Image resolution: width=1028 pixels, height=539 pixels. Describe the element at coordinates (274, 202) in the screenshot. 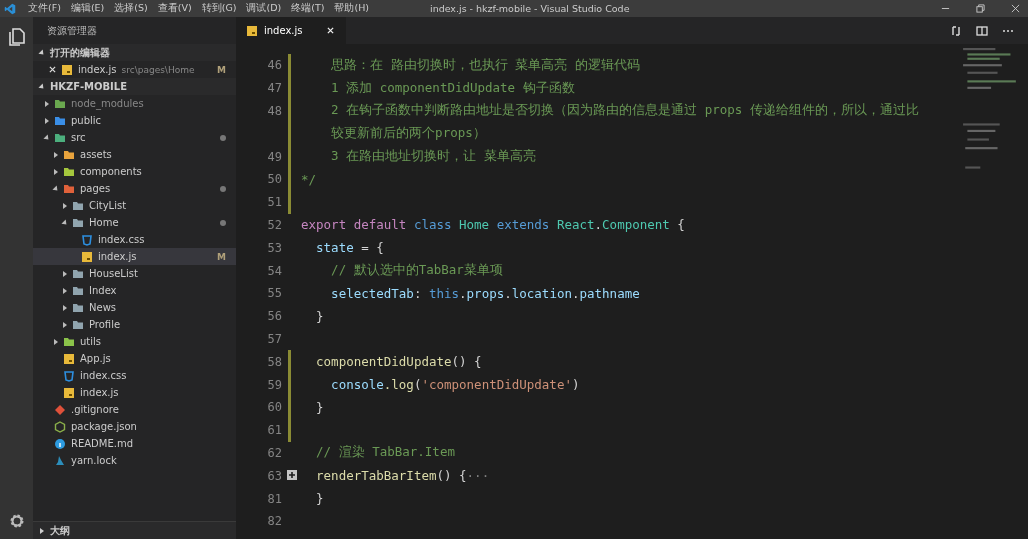

I see `line-number: 51` at that location.